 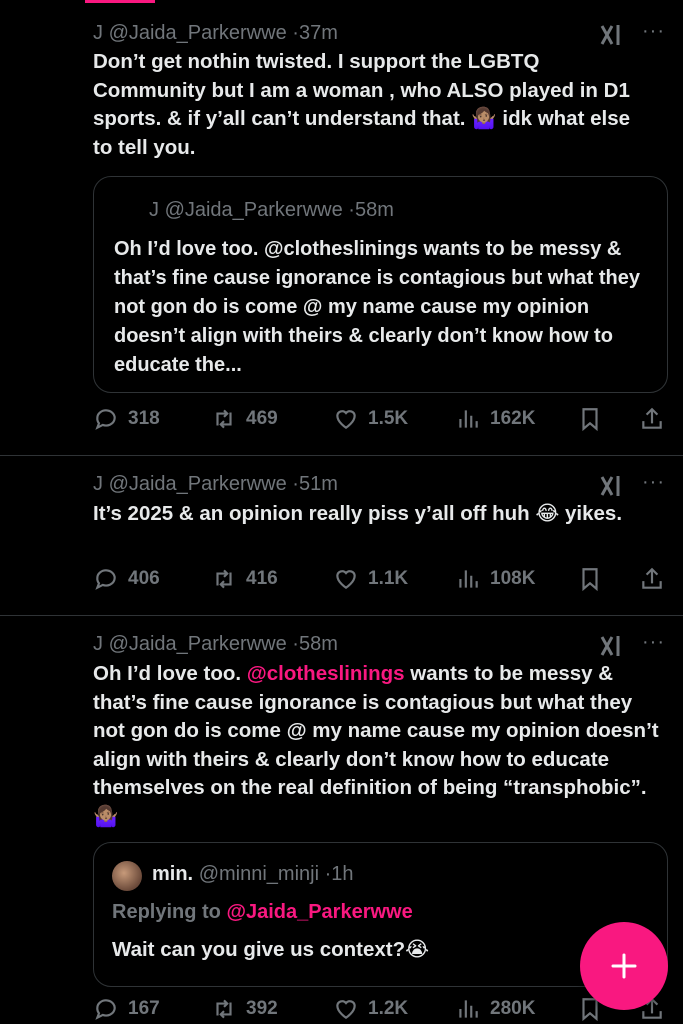 I want to click on tweet-header: J @Jaida_Parkerwwe ·37m, so click(x=215, y=33).